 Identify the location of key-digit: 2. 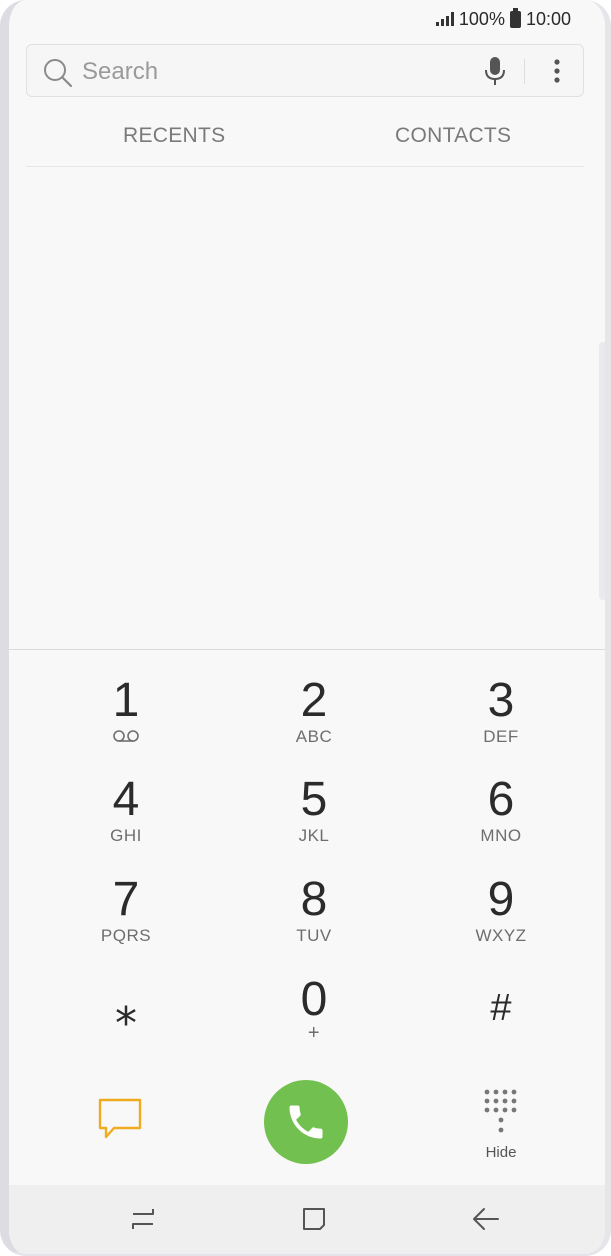
(314, 700).